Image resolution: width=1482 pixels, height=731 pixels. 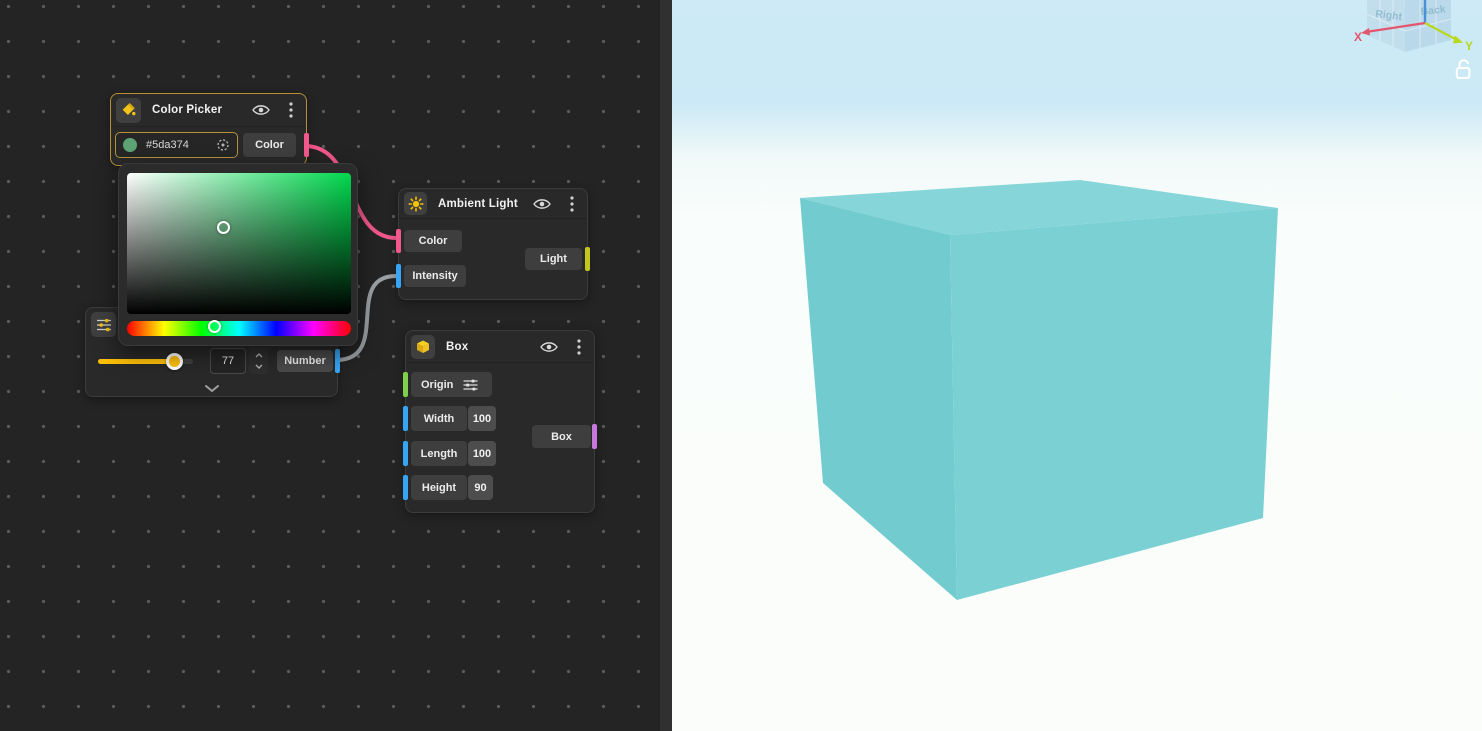 I want to click on output-pill-box: Box, so click(x=561, y=436).